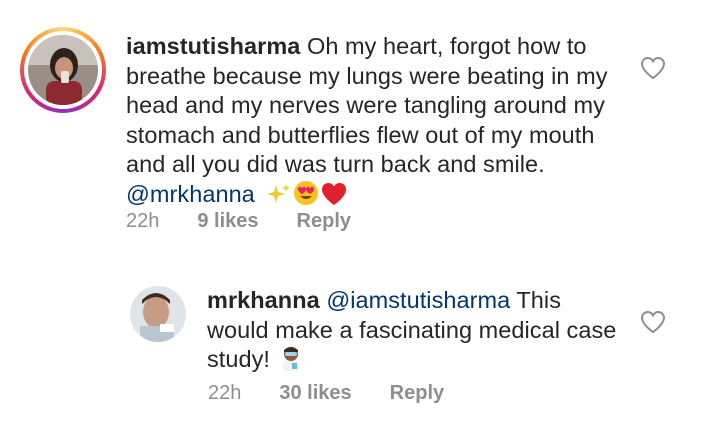  Describe the element at coordinates (279, 198) in the screenshot. I see `sparkles-emoji-icon` at that location.